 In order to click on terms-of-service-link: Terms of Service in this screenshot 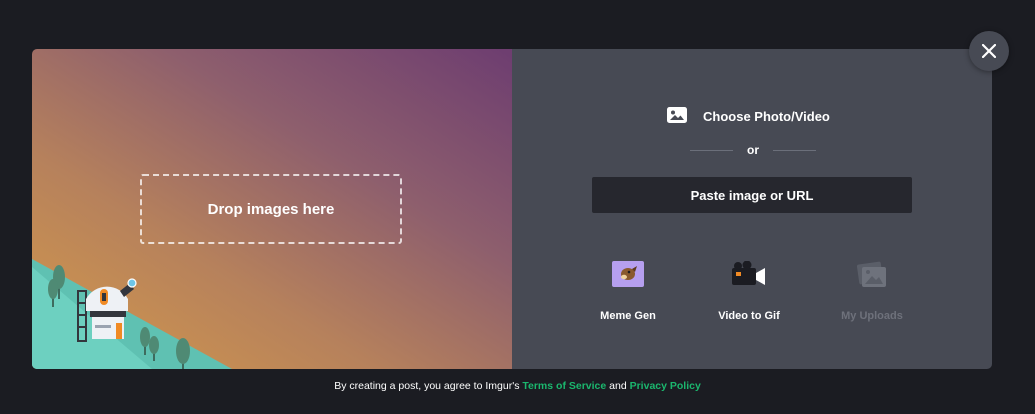, I will do `click(564, 386)`.